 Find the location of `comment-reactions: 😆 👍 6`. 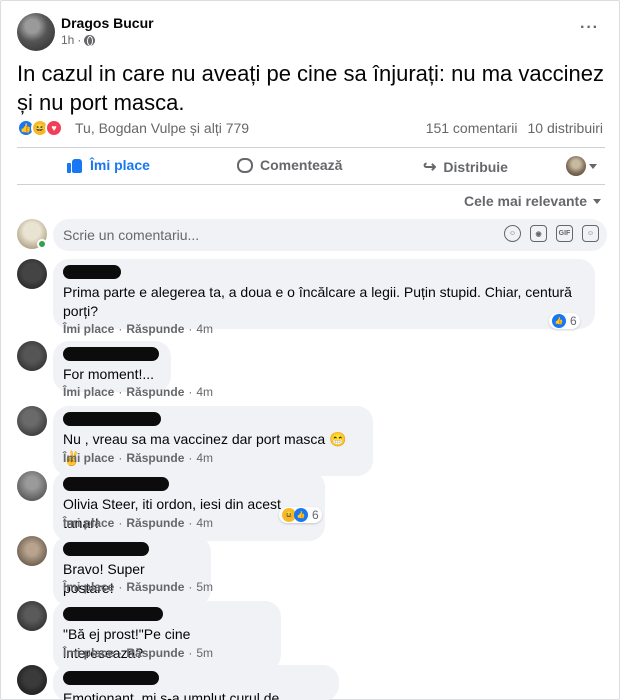

comment-reactions: 😆 👍 6 is located at coordinates (300, 515).